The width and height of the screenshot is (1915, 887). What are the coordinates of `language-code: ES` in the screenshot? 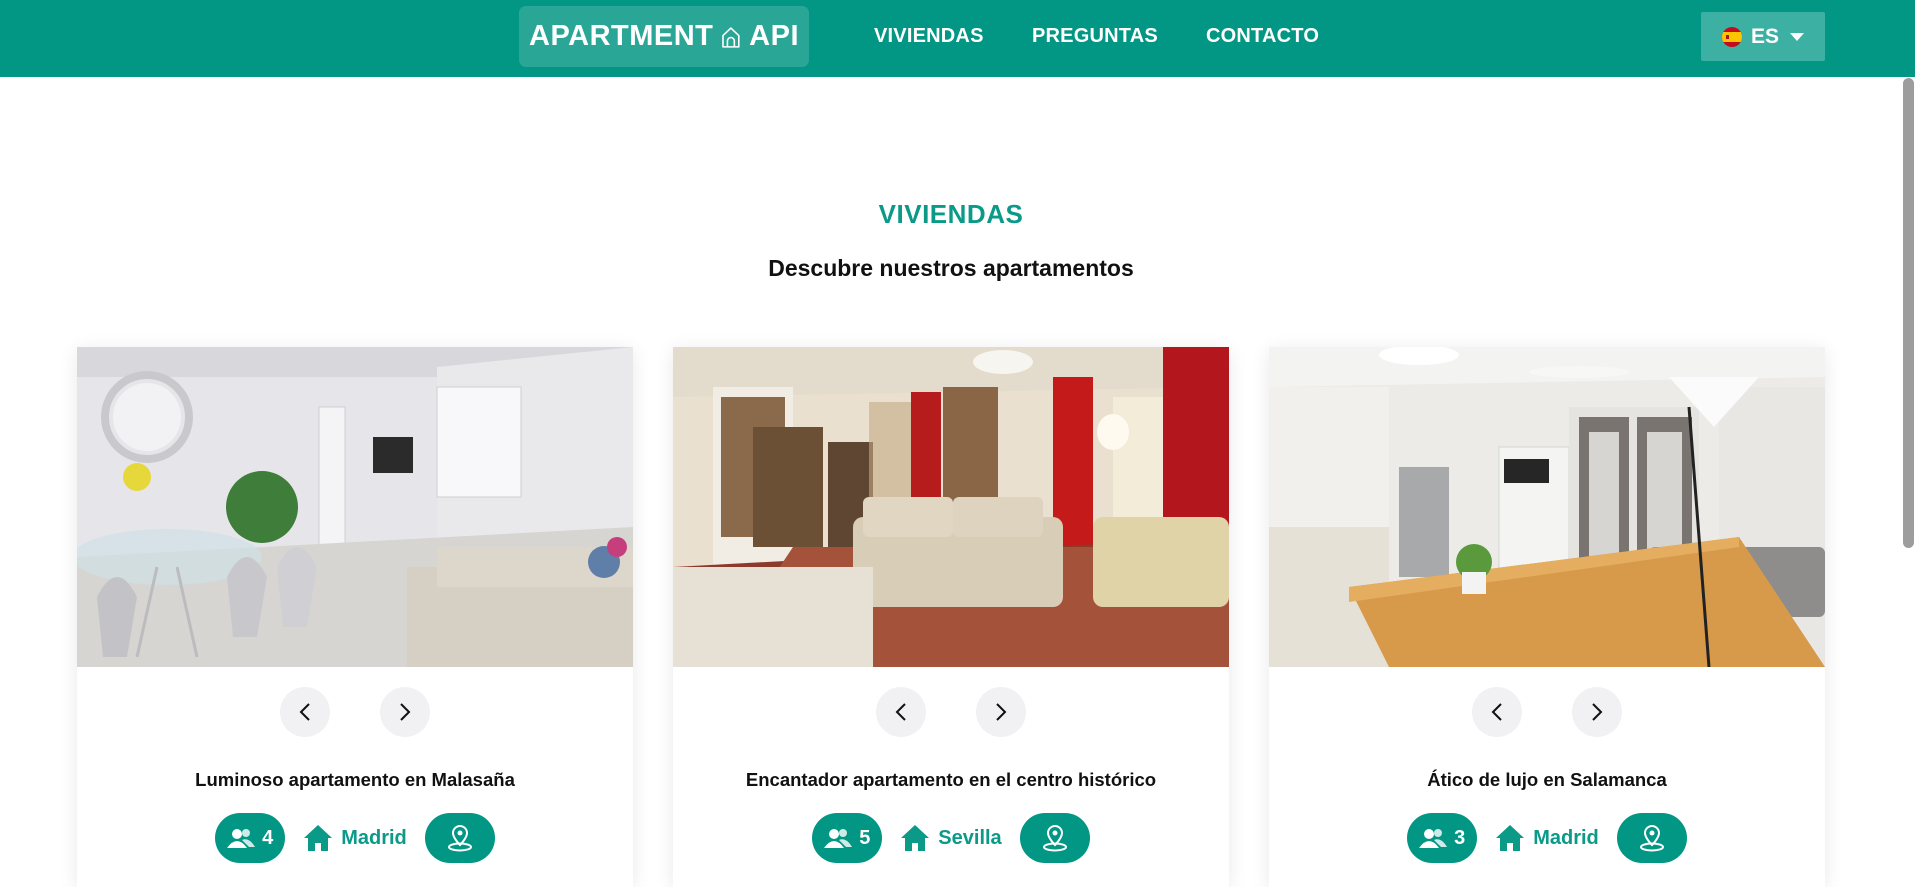 It's located at (1764, 36).